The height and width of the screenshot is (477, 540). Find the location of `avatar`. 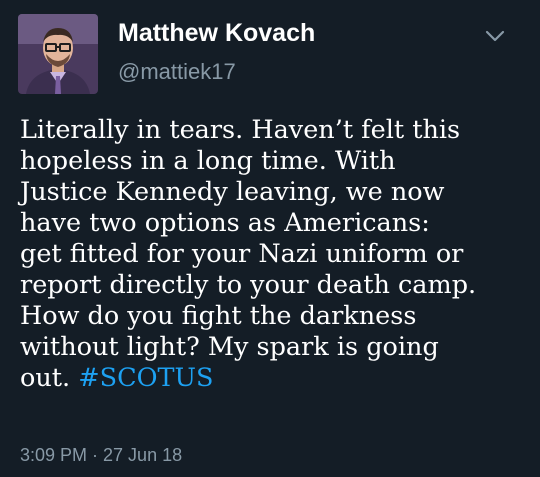

avatar is located at coordinates (58, 54).